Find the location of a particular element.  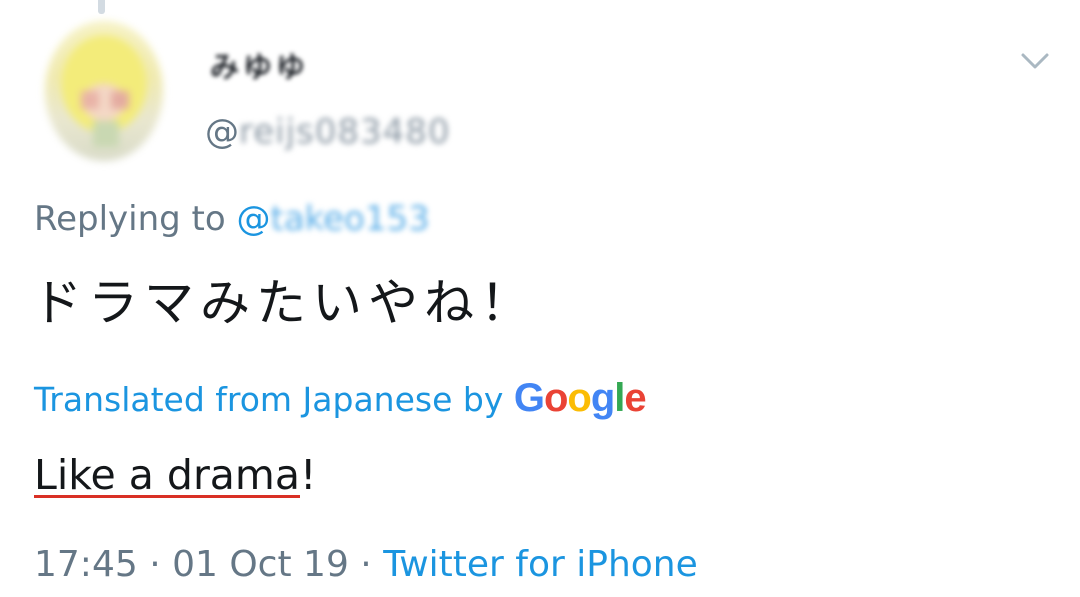

tweet-source-link: Twitter for iPhone is located at coordinates (540, 564).